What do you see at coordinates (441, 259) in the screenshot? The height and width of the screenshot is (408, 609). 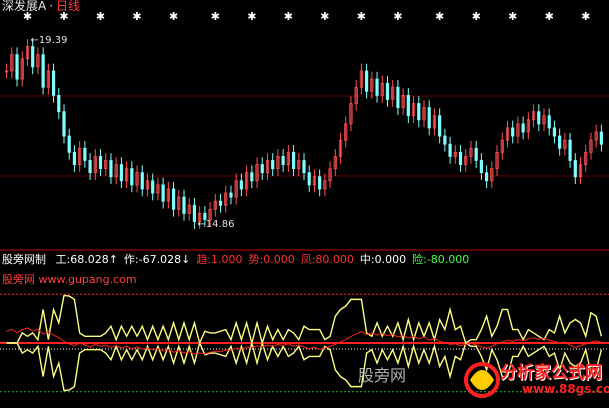 I see `indicator-item: 险:-80.000` at bounding box center [441, 259].